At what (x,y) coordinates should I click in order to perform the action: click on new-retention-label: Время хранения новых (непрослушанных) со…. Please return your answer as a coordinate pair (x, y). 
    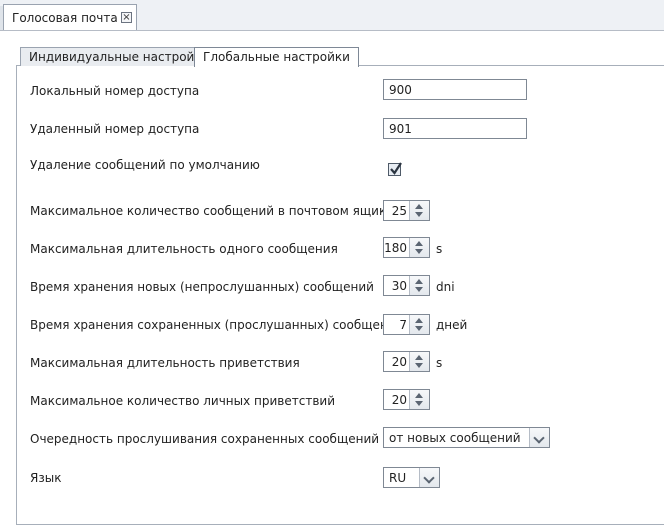
    Looking at the image, I should click on (202, 287).